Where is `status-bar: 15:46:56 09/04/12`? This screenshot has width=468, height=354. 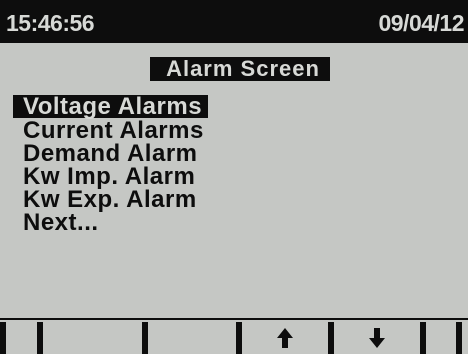
status-bar: 15:46:56 09/04/12 is located at coordinates (234, 21).